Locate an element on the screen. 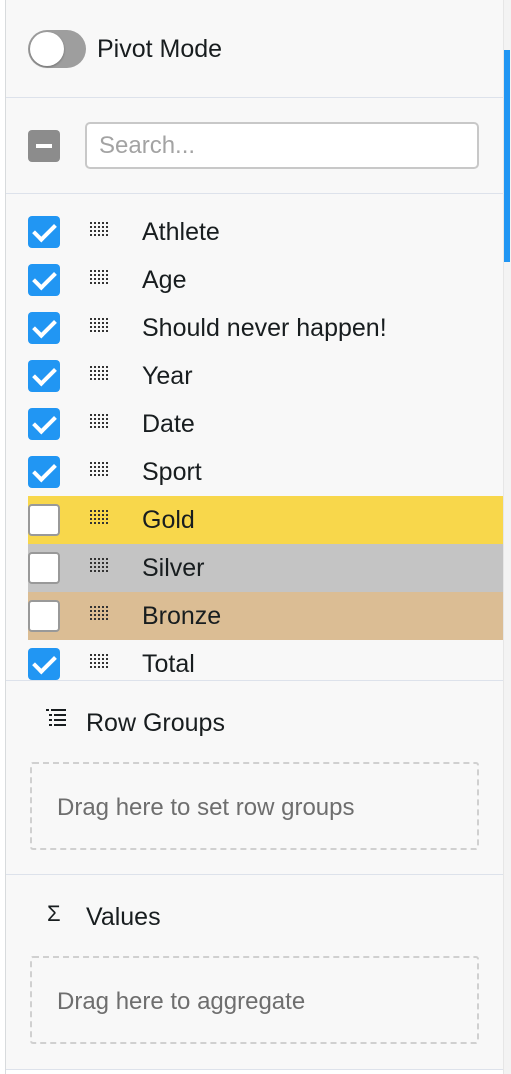  column-search-input is located at coordinates (282, 145).